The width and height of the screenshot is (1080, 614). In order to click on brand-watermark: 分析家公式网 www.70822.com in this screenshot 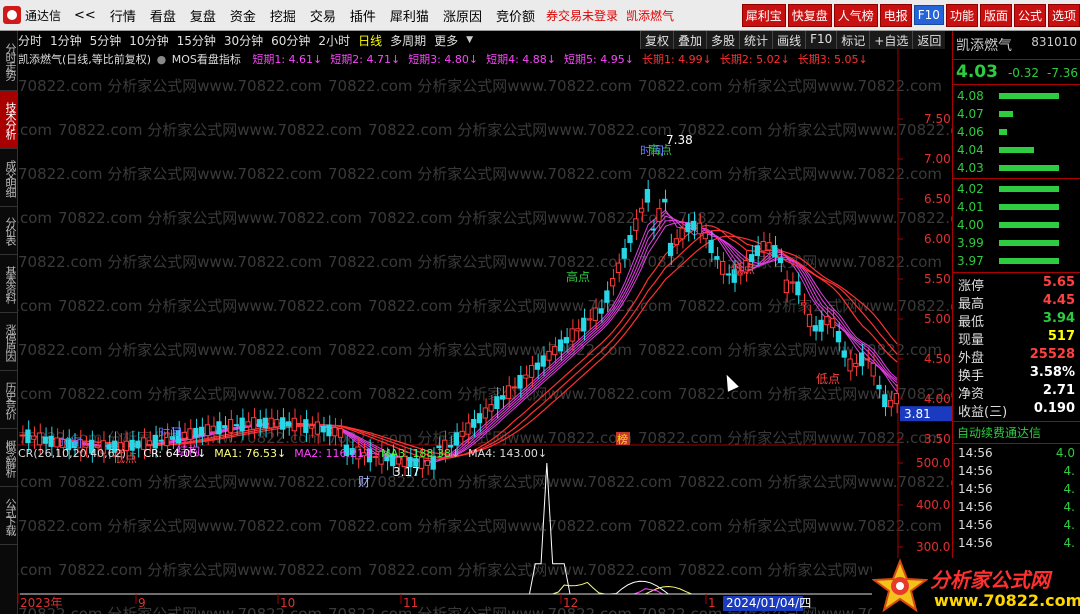, I will do `click(975, 586)`.